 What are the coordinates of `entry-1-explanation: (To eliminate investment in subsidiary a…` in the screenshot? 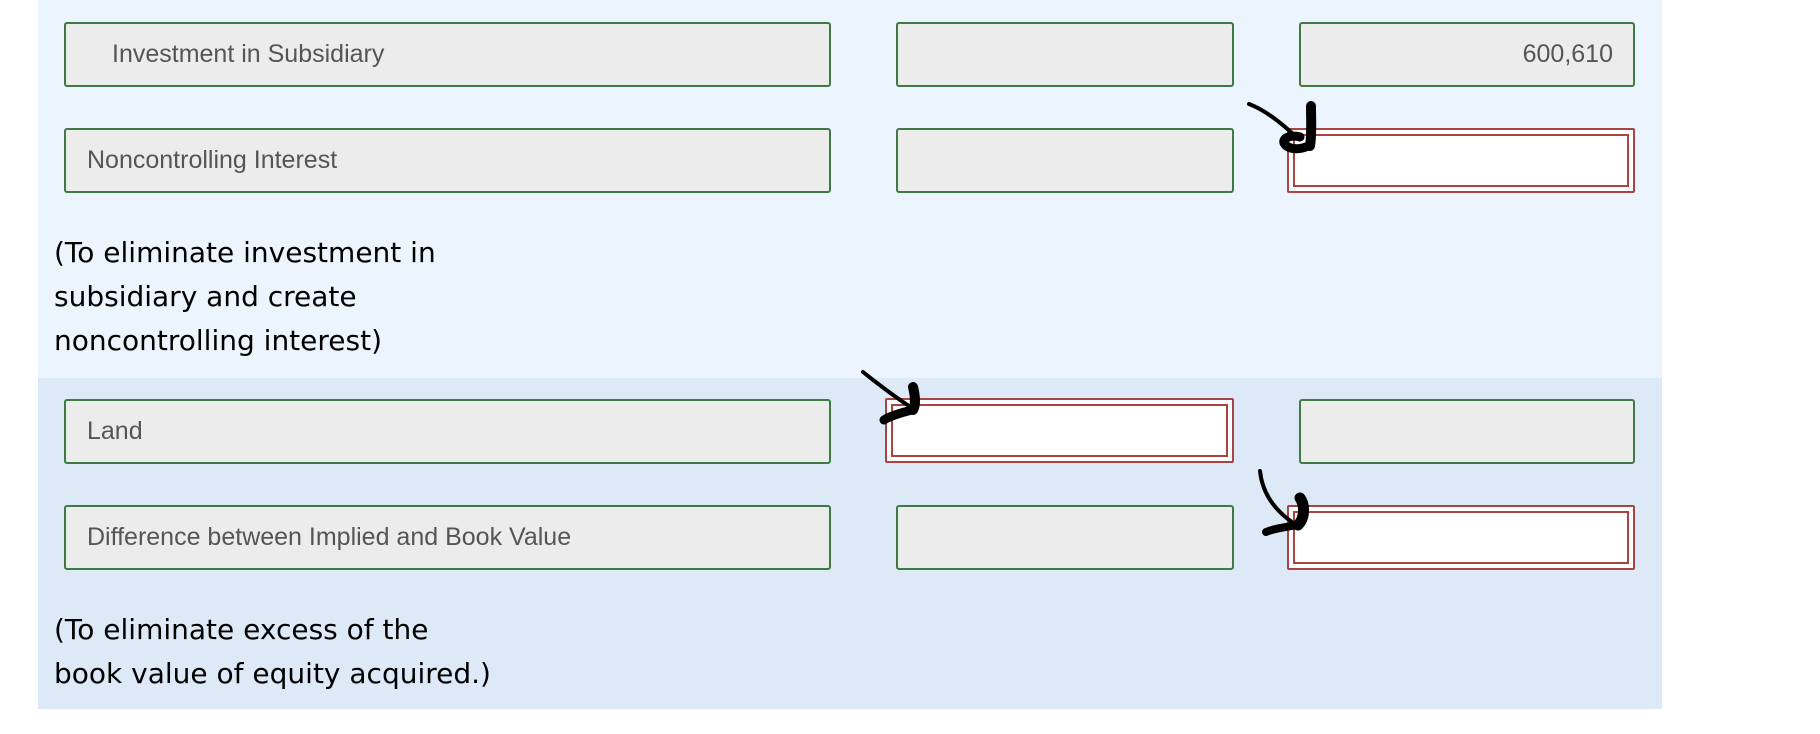 It's located at (245, 297).